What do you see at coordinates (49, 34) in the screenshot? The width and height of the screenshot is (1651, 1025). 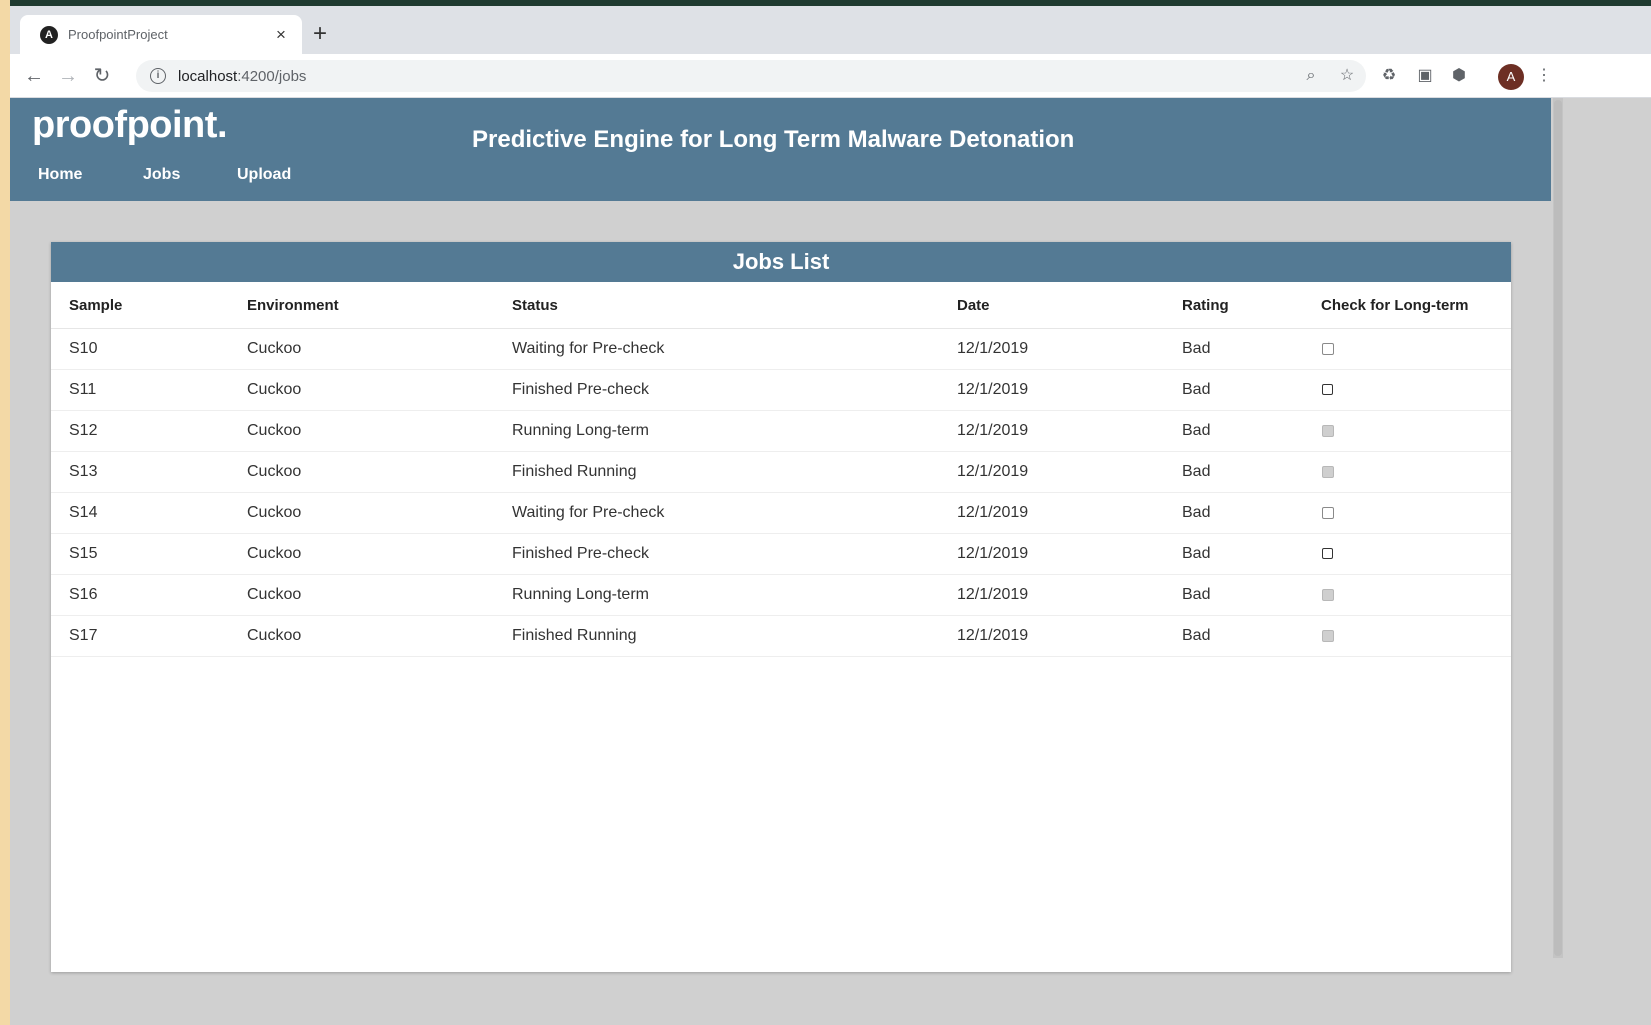 I see `angular-icon: A` at bounding box center [49, 34].